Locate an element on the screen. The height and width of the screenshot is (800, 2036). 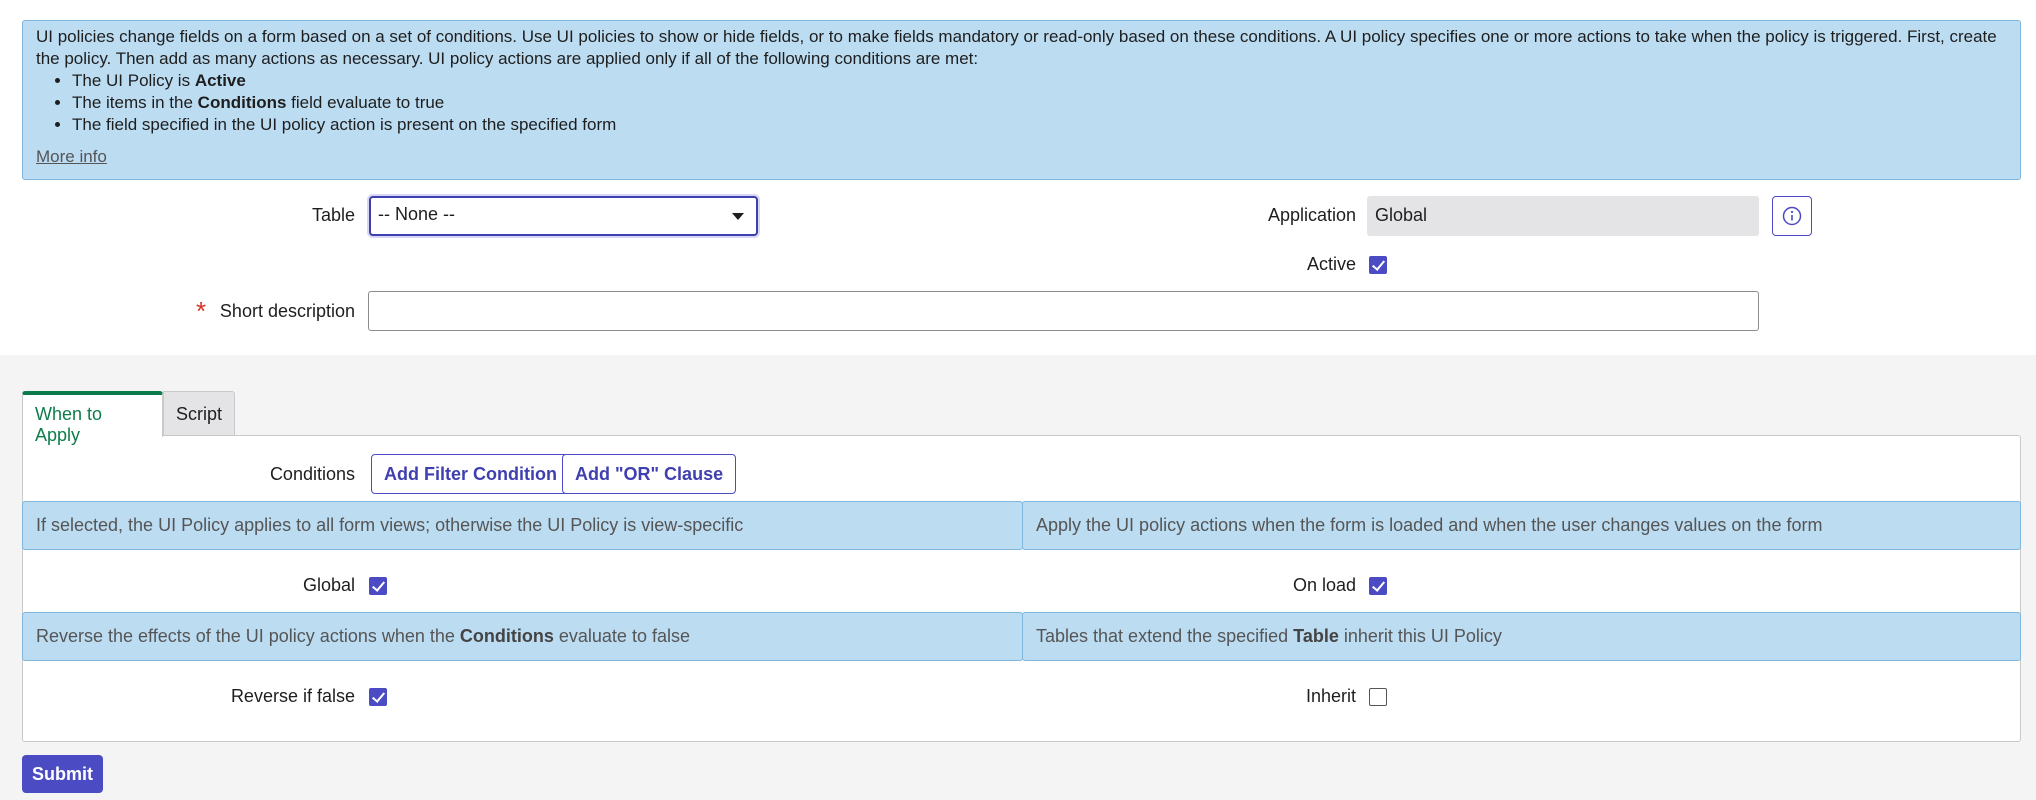
conditions-label: Conditions is located at coordinates (312, 474).